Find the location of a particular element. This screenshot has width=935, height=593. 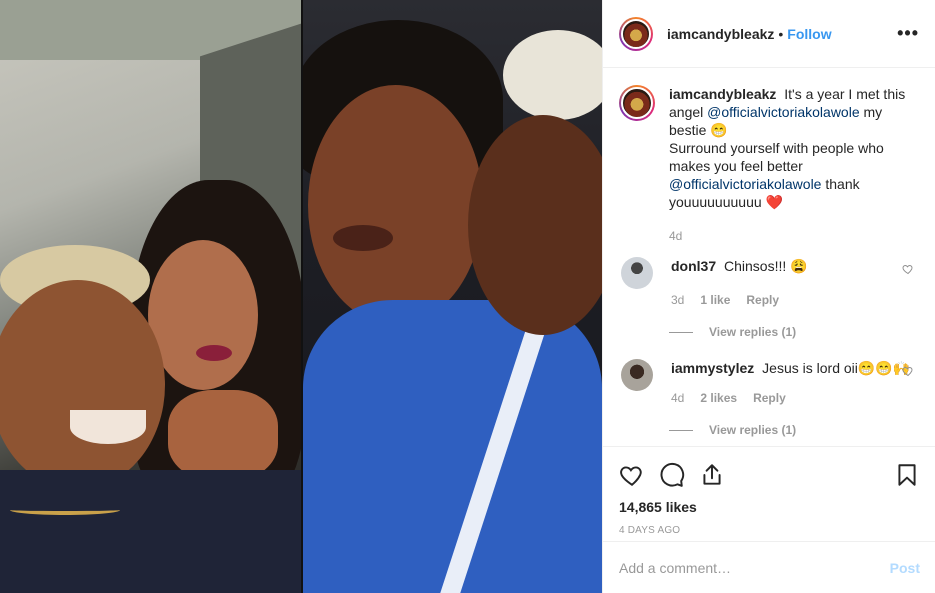

caption-mention-2: @officialvictoriakolawole is located at coordinates (745, 184).